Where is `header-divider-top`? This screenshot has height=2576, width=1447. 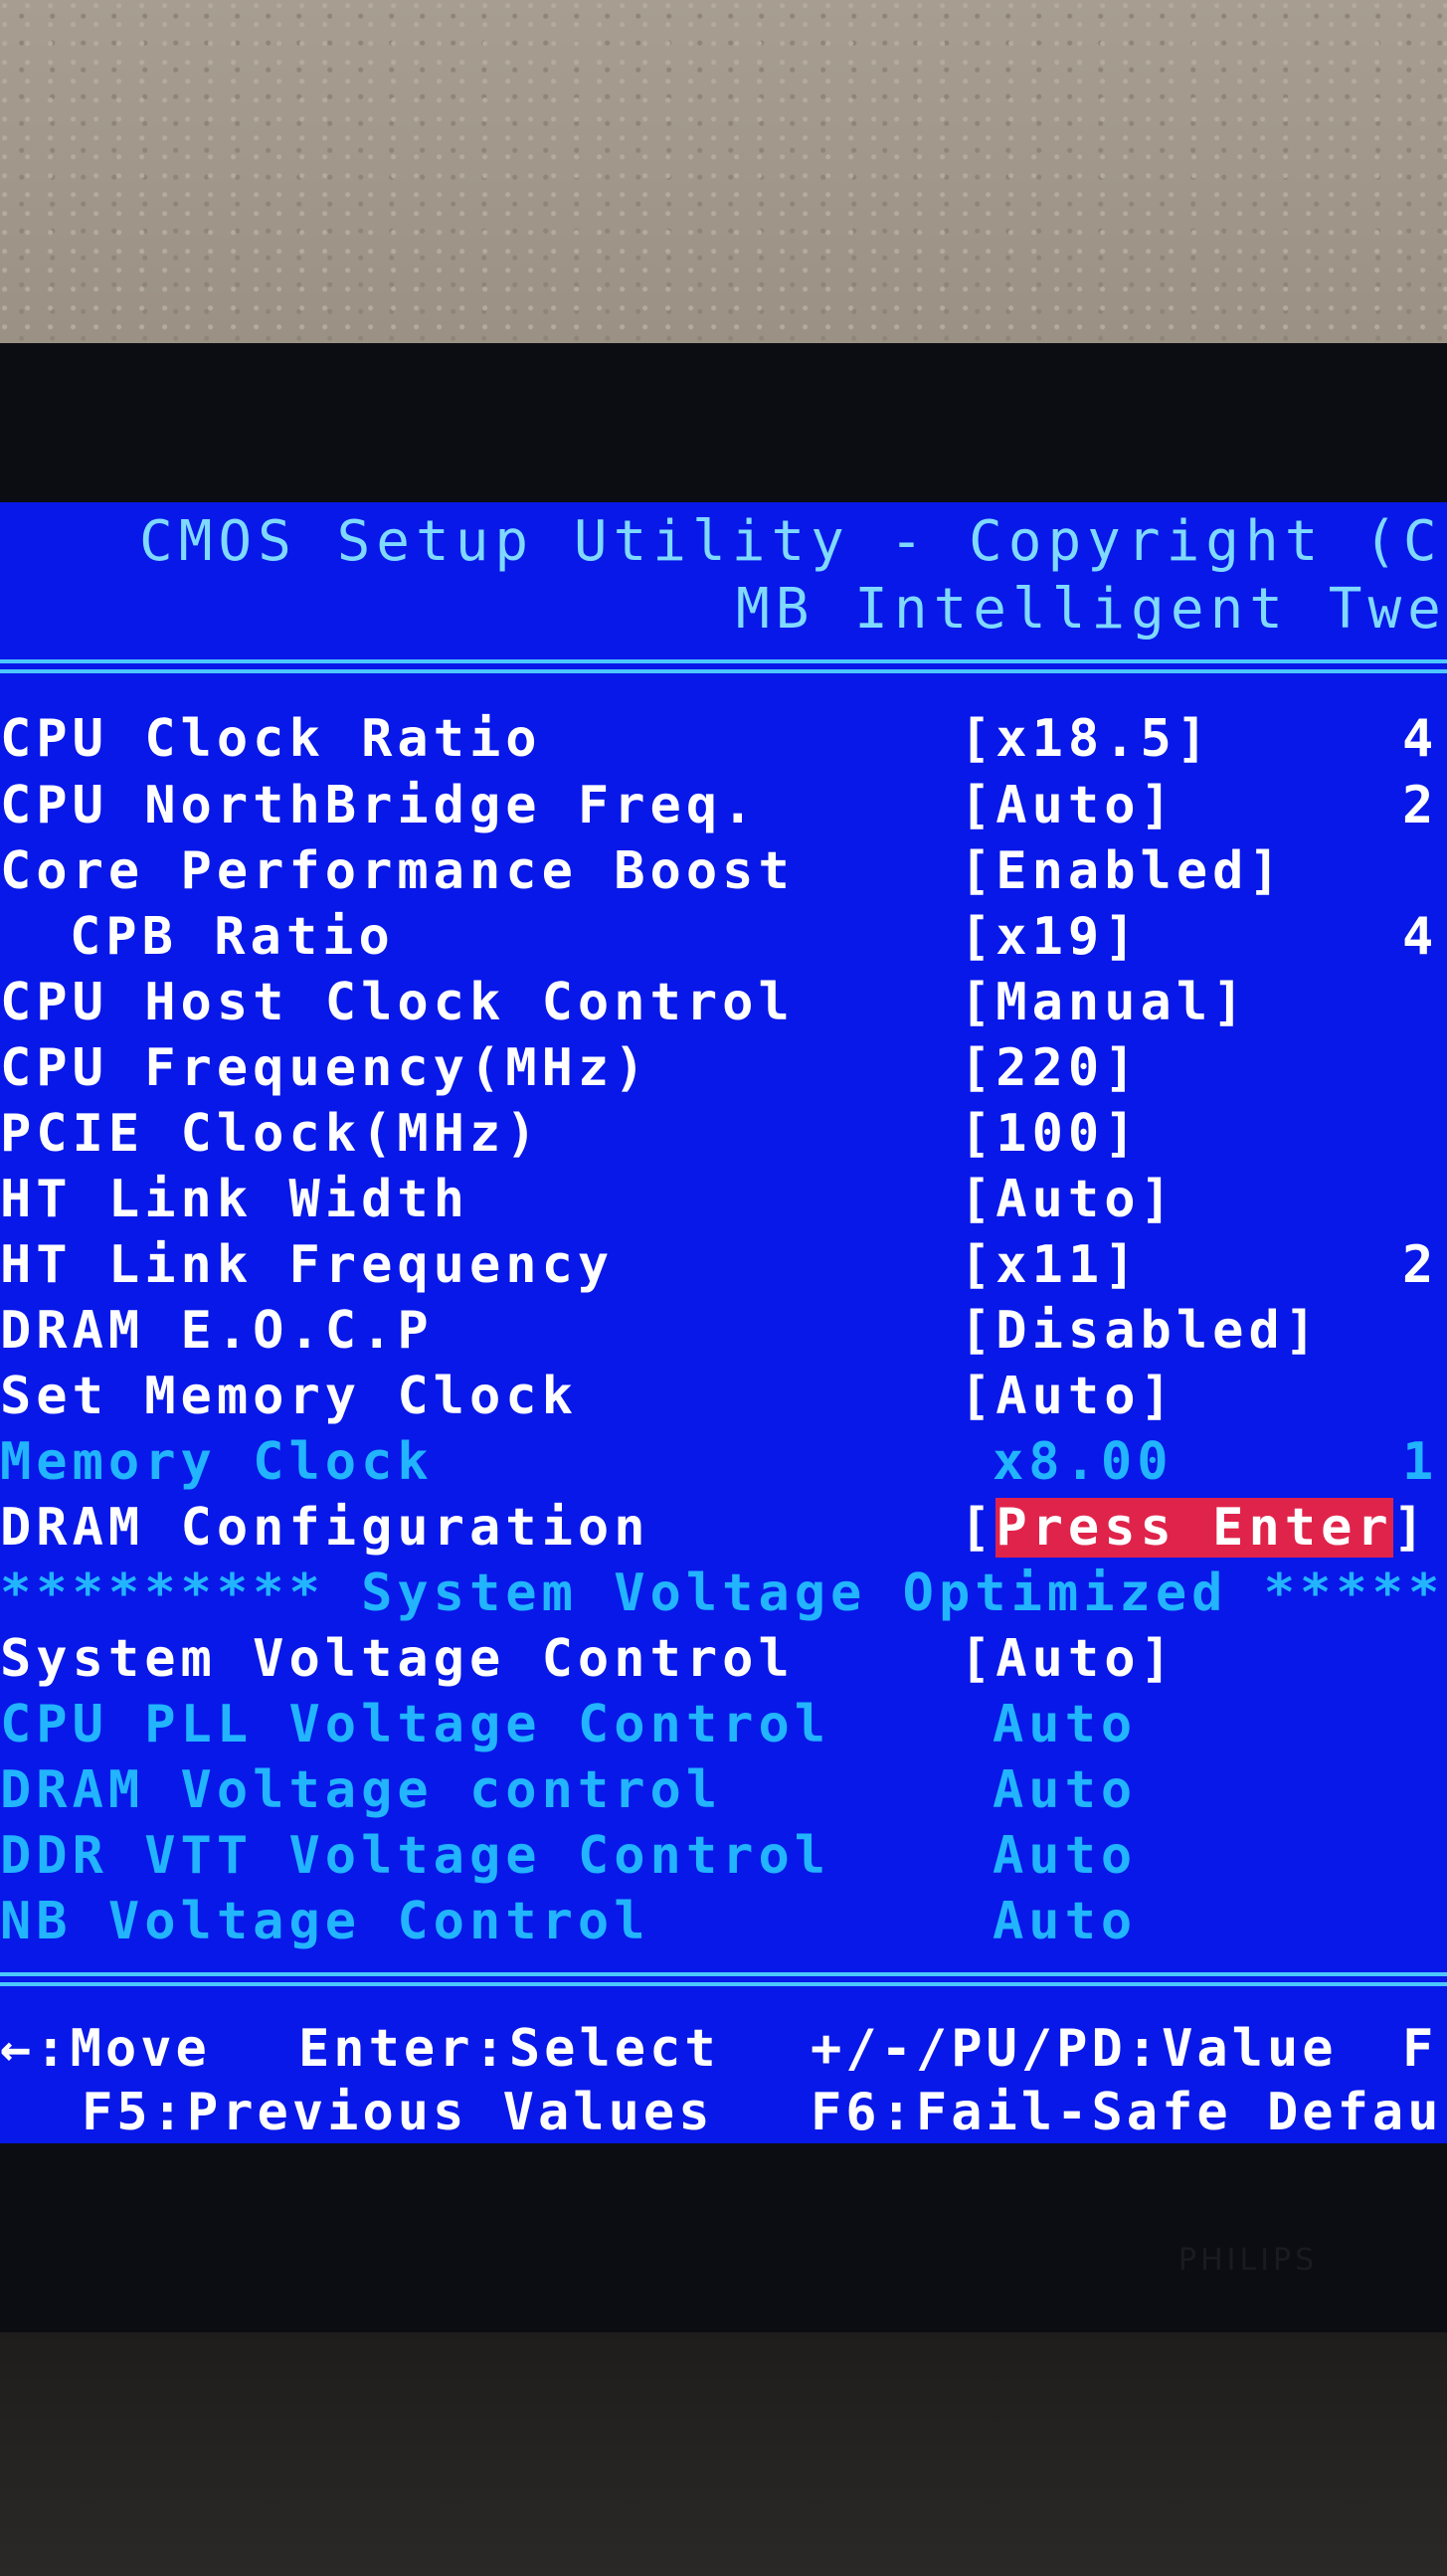
header-divider-top is located at coordinates (724, 661).